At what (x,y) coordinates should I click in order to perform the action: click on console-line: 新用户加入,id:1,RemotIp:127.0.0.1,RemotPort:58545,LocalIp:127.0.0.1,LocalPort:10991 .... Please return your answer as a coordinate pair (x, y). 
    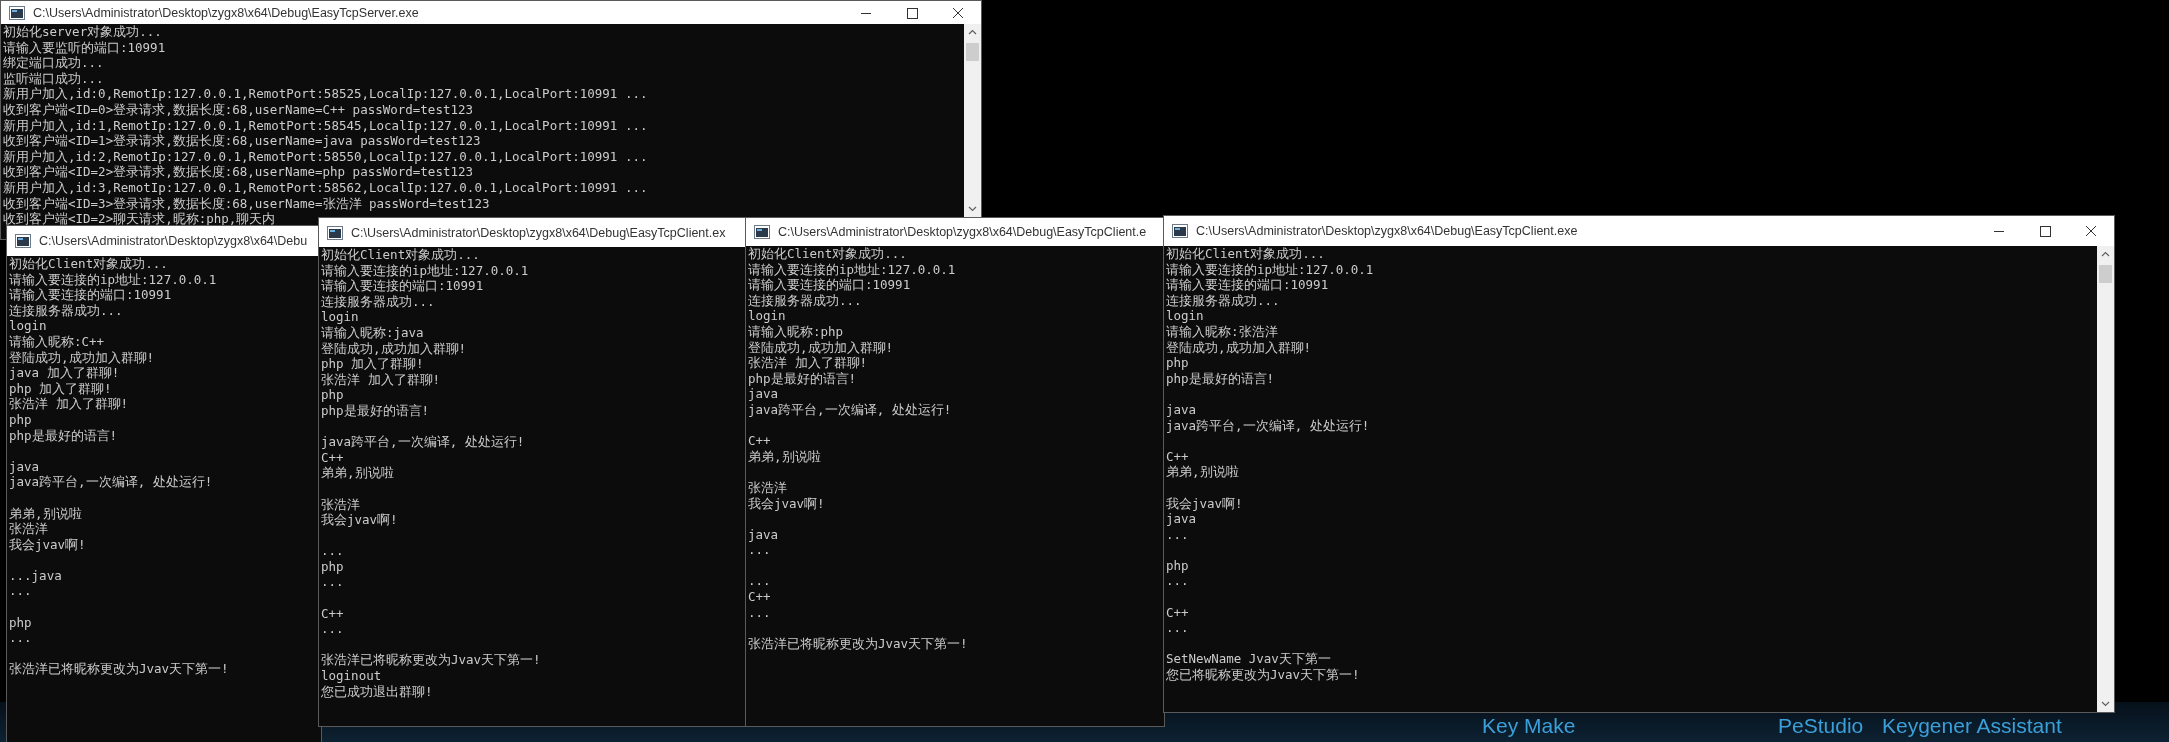
    Looking at the image, I should click on (326, 125).